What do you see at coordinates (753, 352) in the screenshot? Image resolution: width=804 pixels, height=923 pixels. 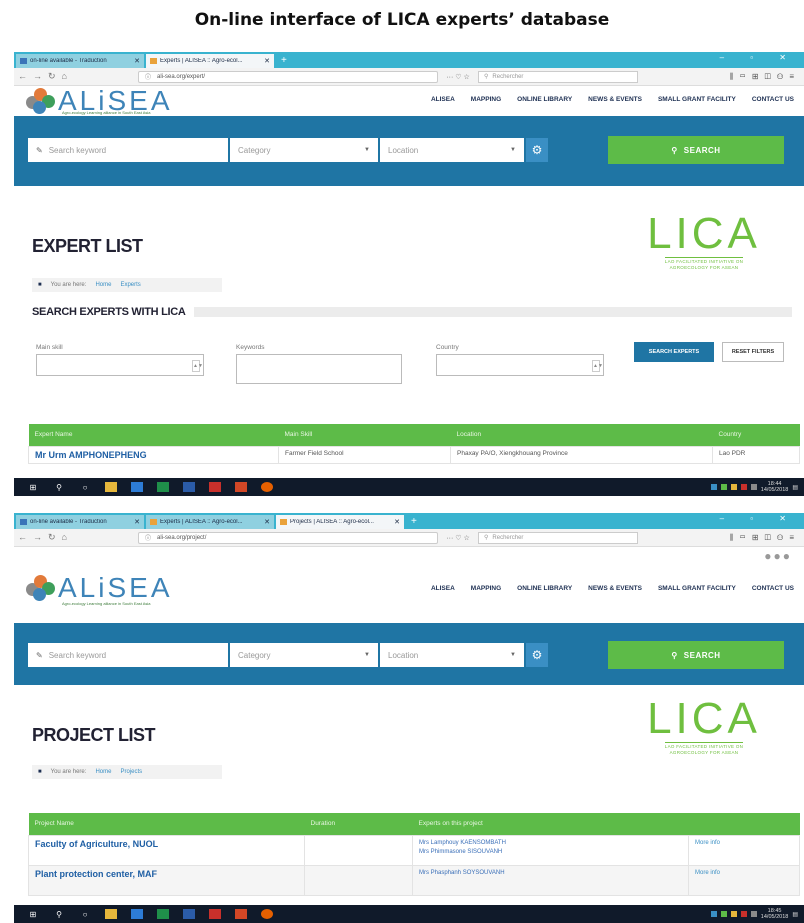 I see `reset-filters-button: RESET FILTERS` at bounding box center [753, 352].